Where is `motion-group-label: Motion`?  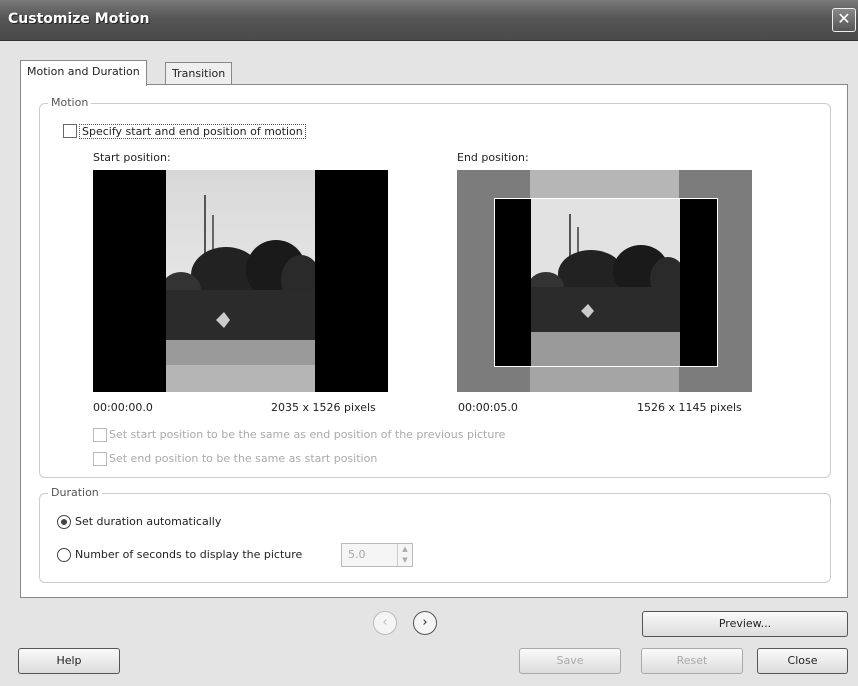
motion-group-label: Motion is located at coordinates (70, 102).